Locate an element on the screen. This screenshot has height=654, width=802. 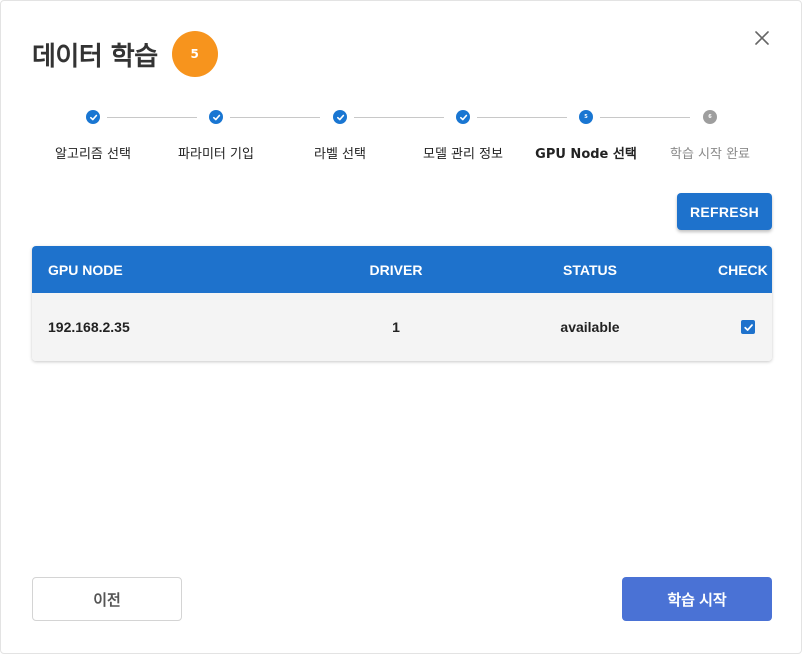
table-header: GPU NODE DRIVER STATUS CHECK is located at coordinates (402, 269).